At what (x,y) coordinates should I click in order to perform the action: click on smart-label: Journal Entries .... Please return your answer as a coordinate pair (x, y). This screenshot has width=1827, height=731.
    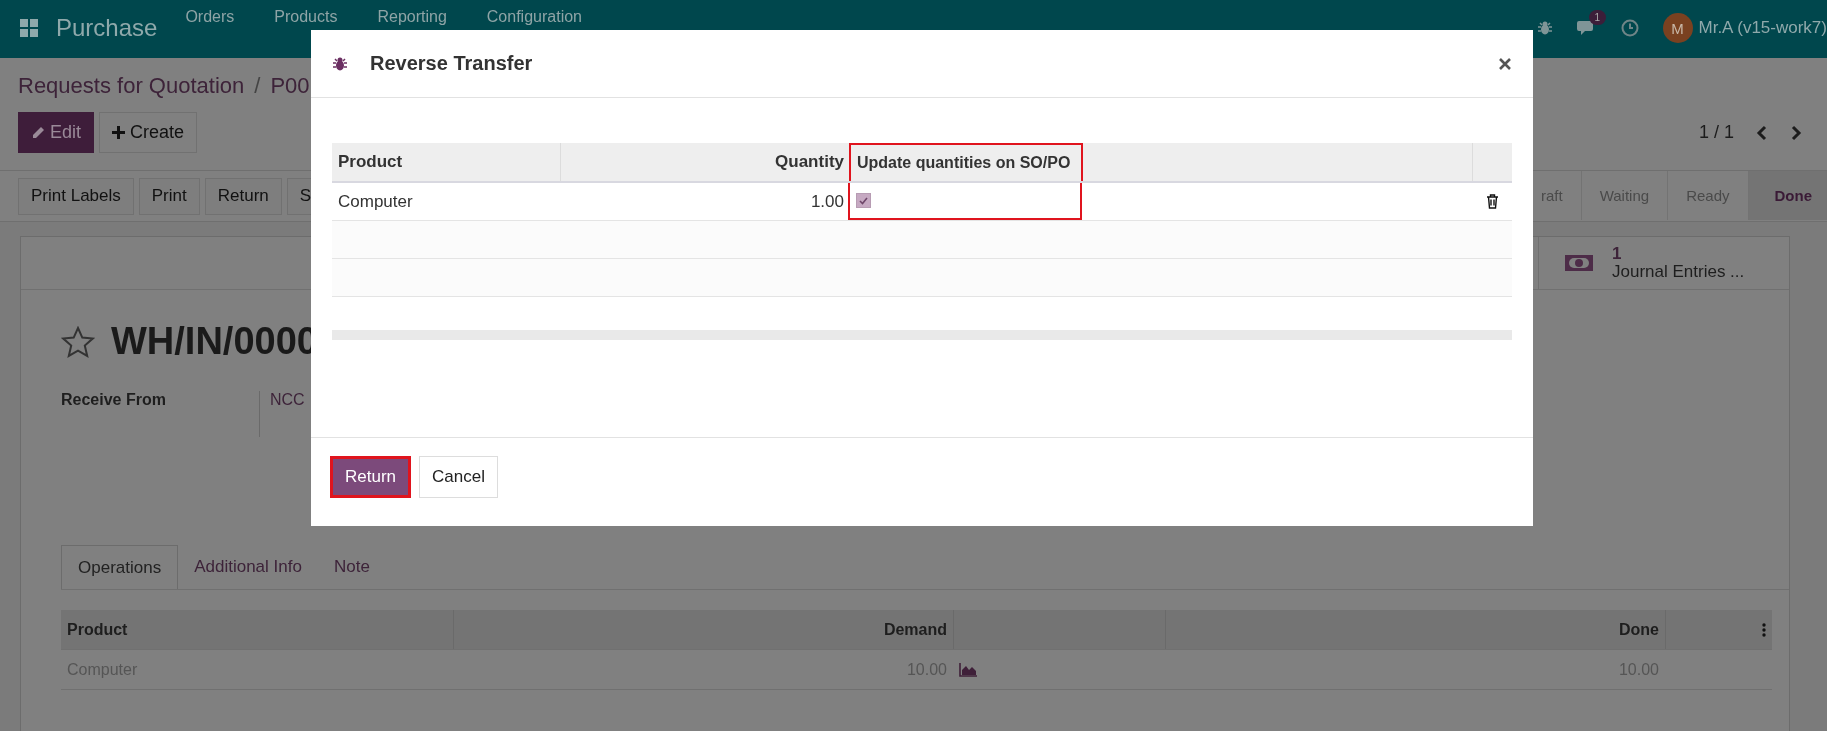
    Looking at the image, I should click on (1678, 272).